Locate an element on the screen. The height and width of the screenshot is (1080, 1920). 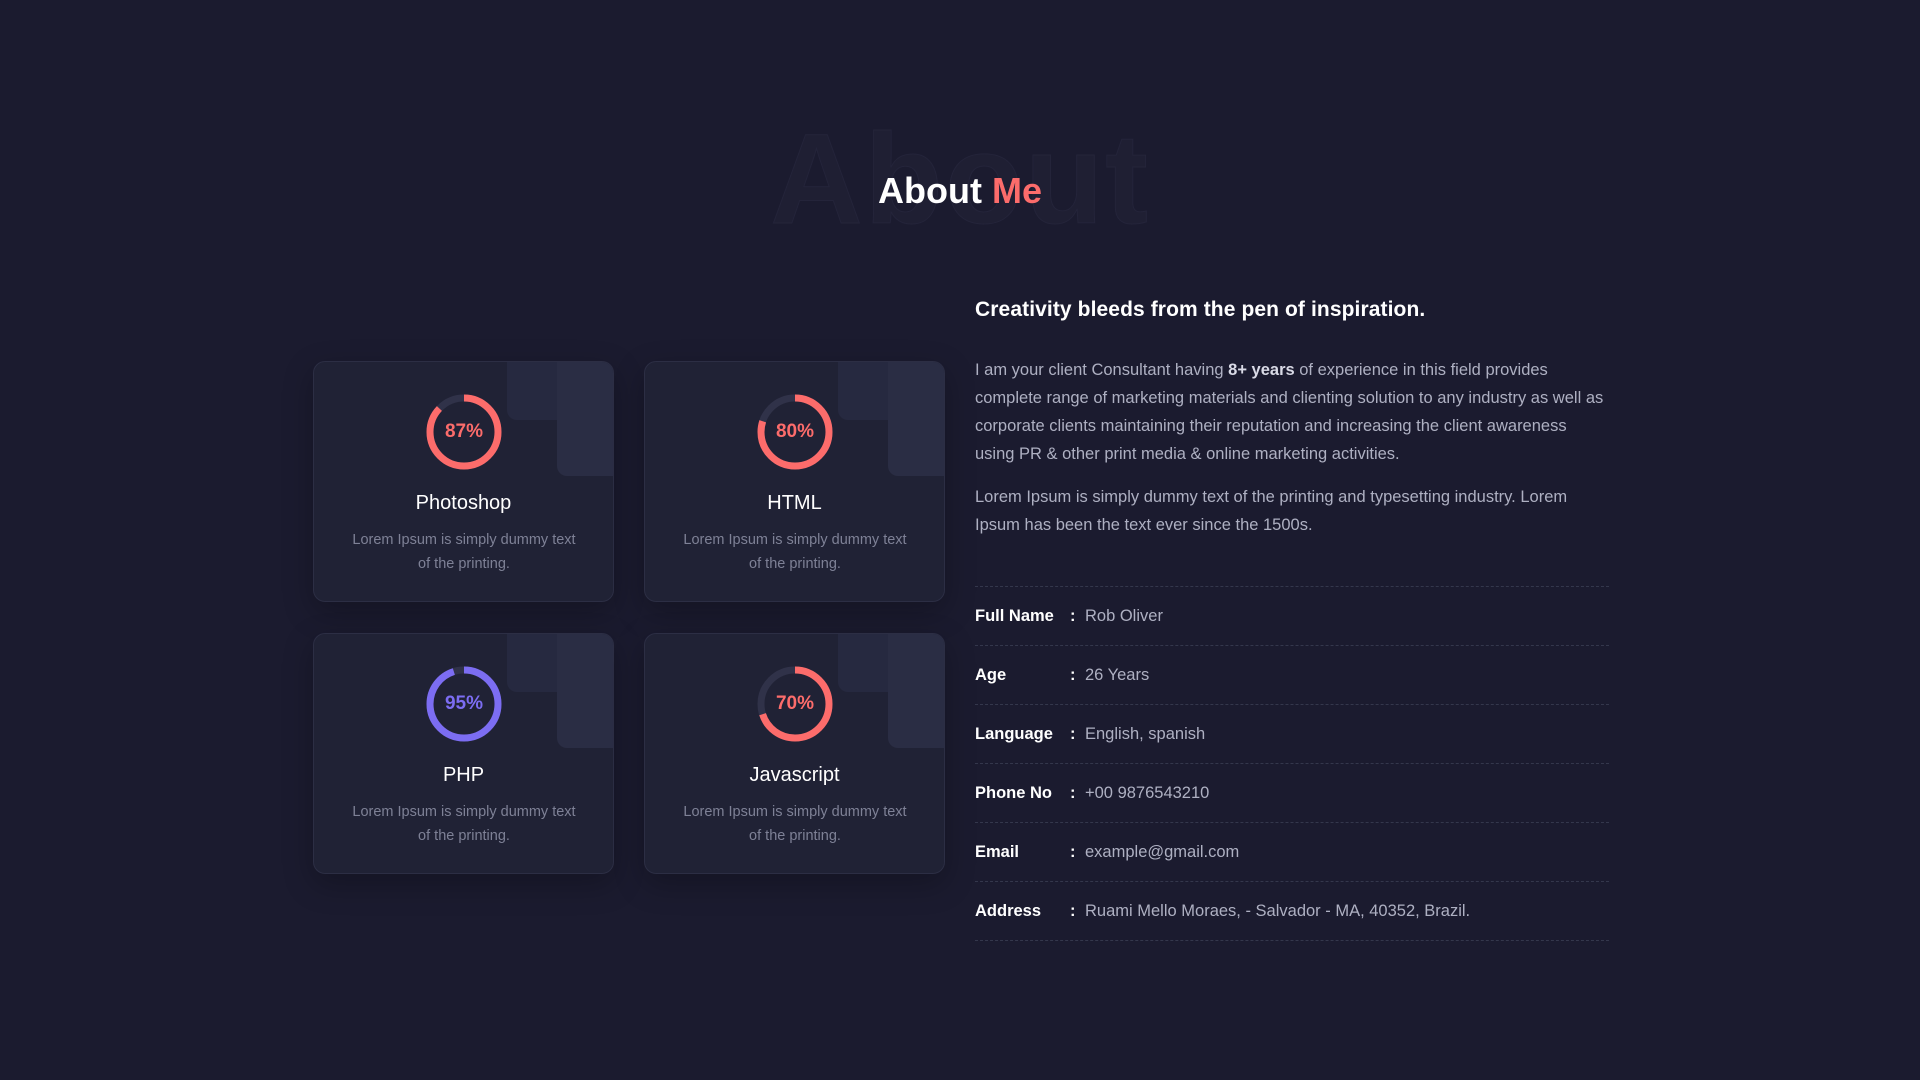
detail-row-language: Language : English, spanish is located at coordinates (1292, 734).